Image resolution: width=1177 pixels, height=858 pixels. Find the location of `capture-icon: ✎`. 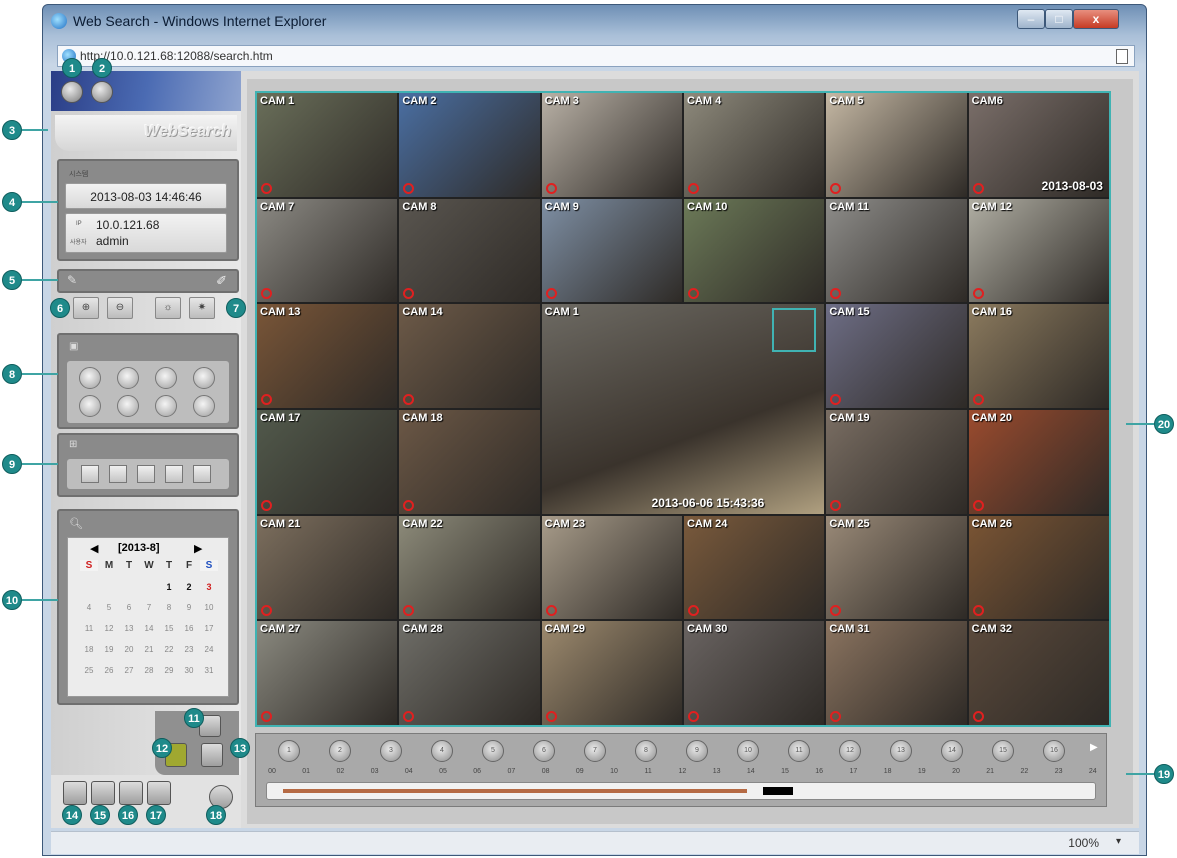

capture-icon: ✎ is located at coordinates (72, 280).